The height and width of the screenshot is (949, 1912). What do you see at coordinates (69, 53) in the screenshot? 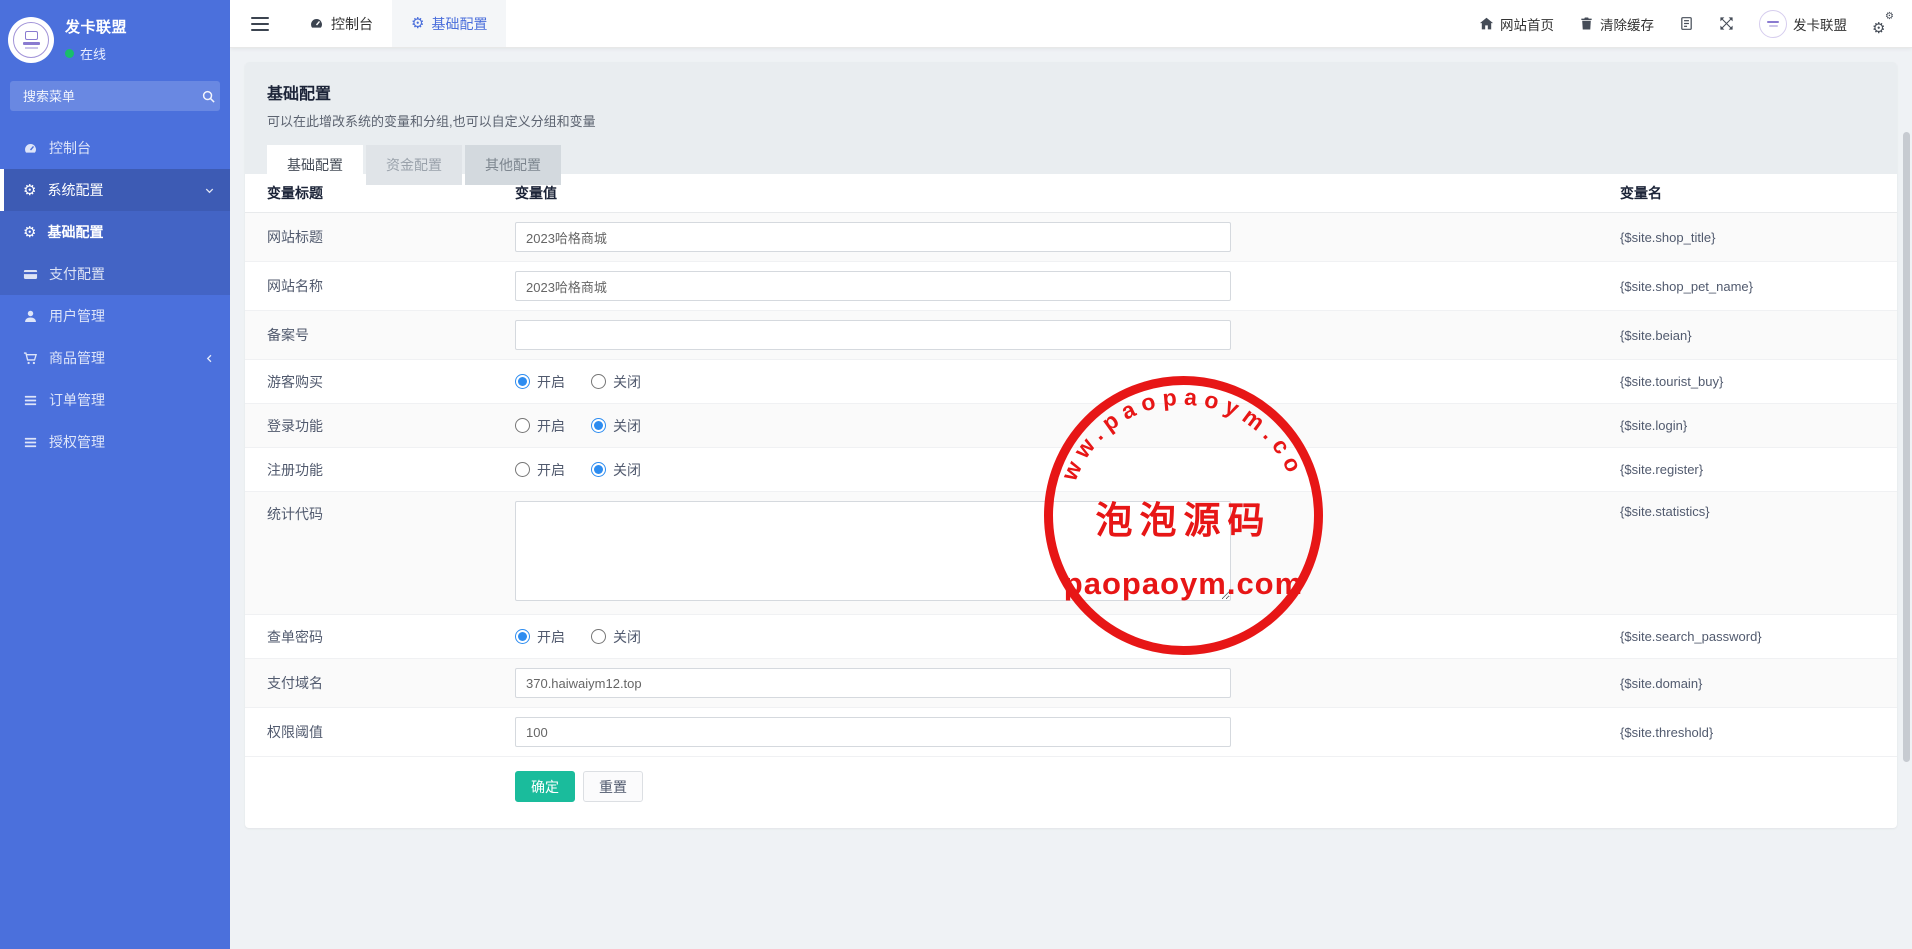
I see `online-dot-icon` at bounding box center [69, 53].